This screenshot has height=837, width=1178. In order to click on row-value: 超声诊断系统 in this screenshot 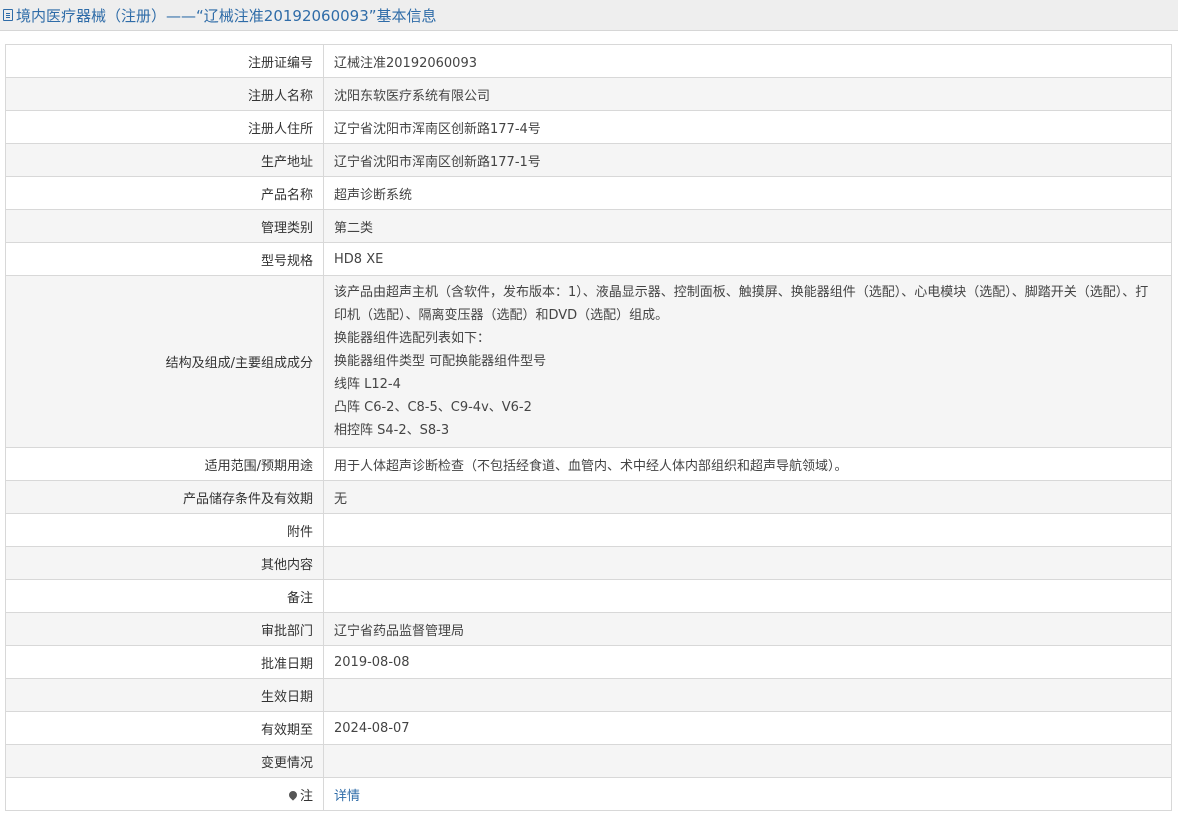, I will do `click(747, 193)`.